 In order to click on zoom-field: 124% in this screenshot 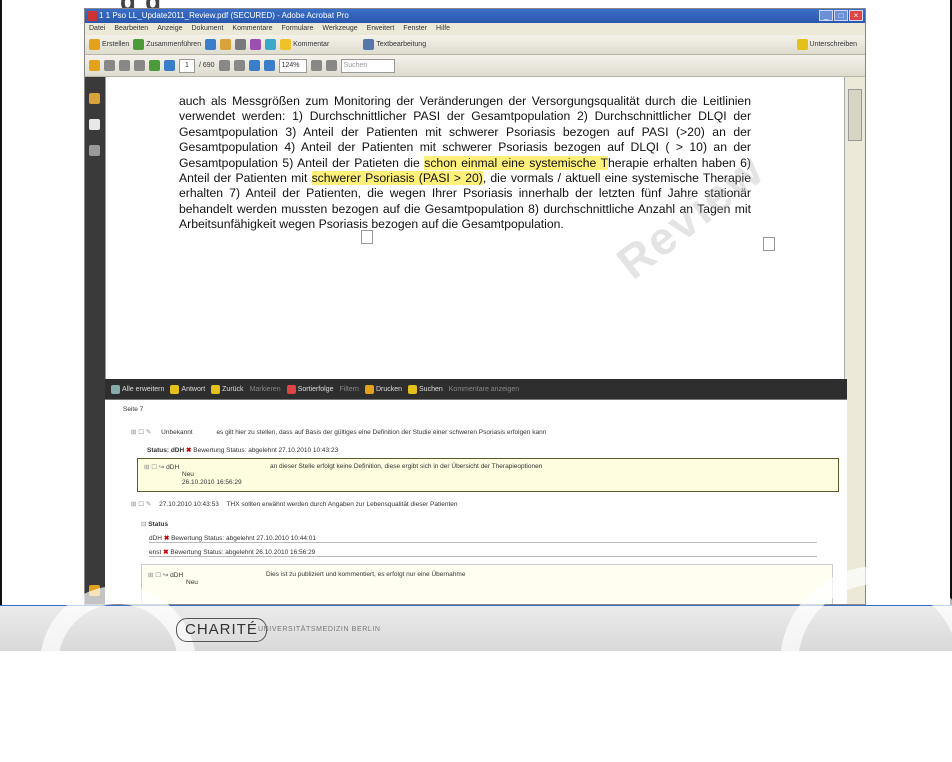, I will do `click(292, 65)`.